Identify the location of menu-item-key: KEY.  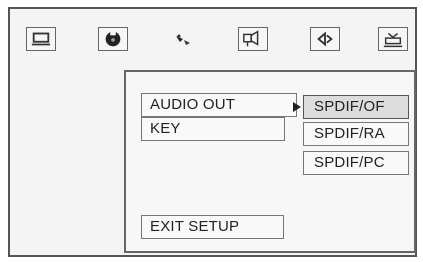
(213, 129).